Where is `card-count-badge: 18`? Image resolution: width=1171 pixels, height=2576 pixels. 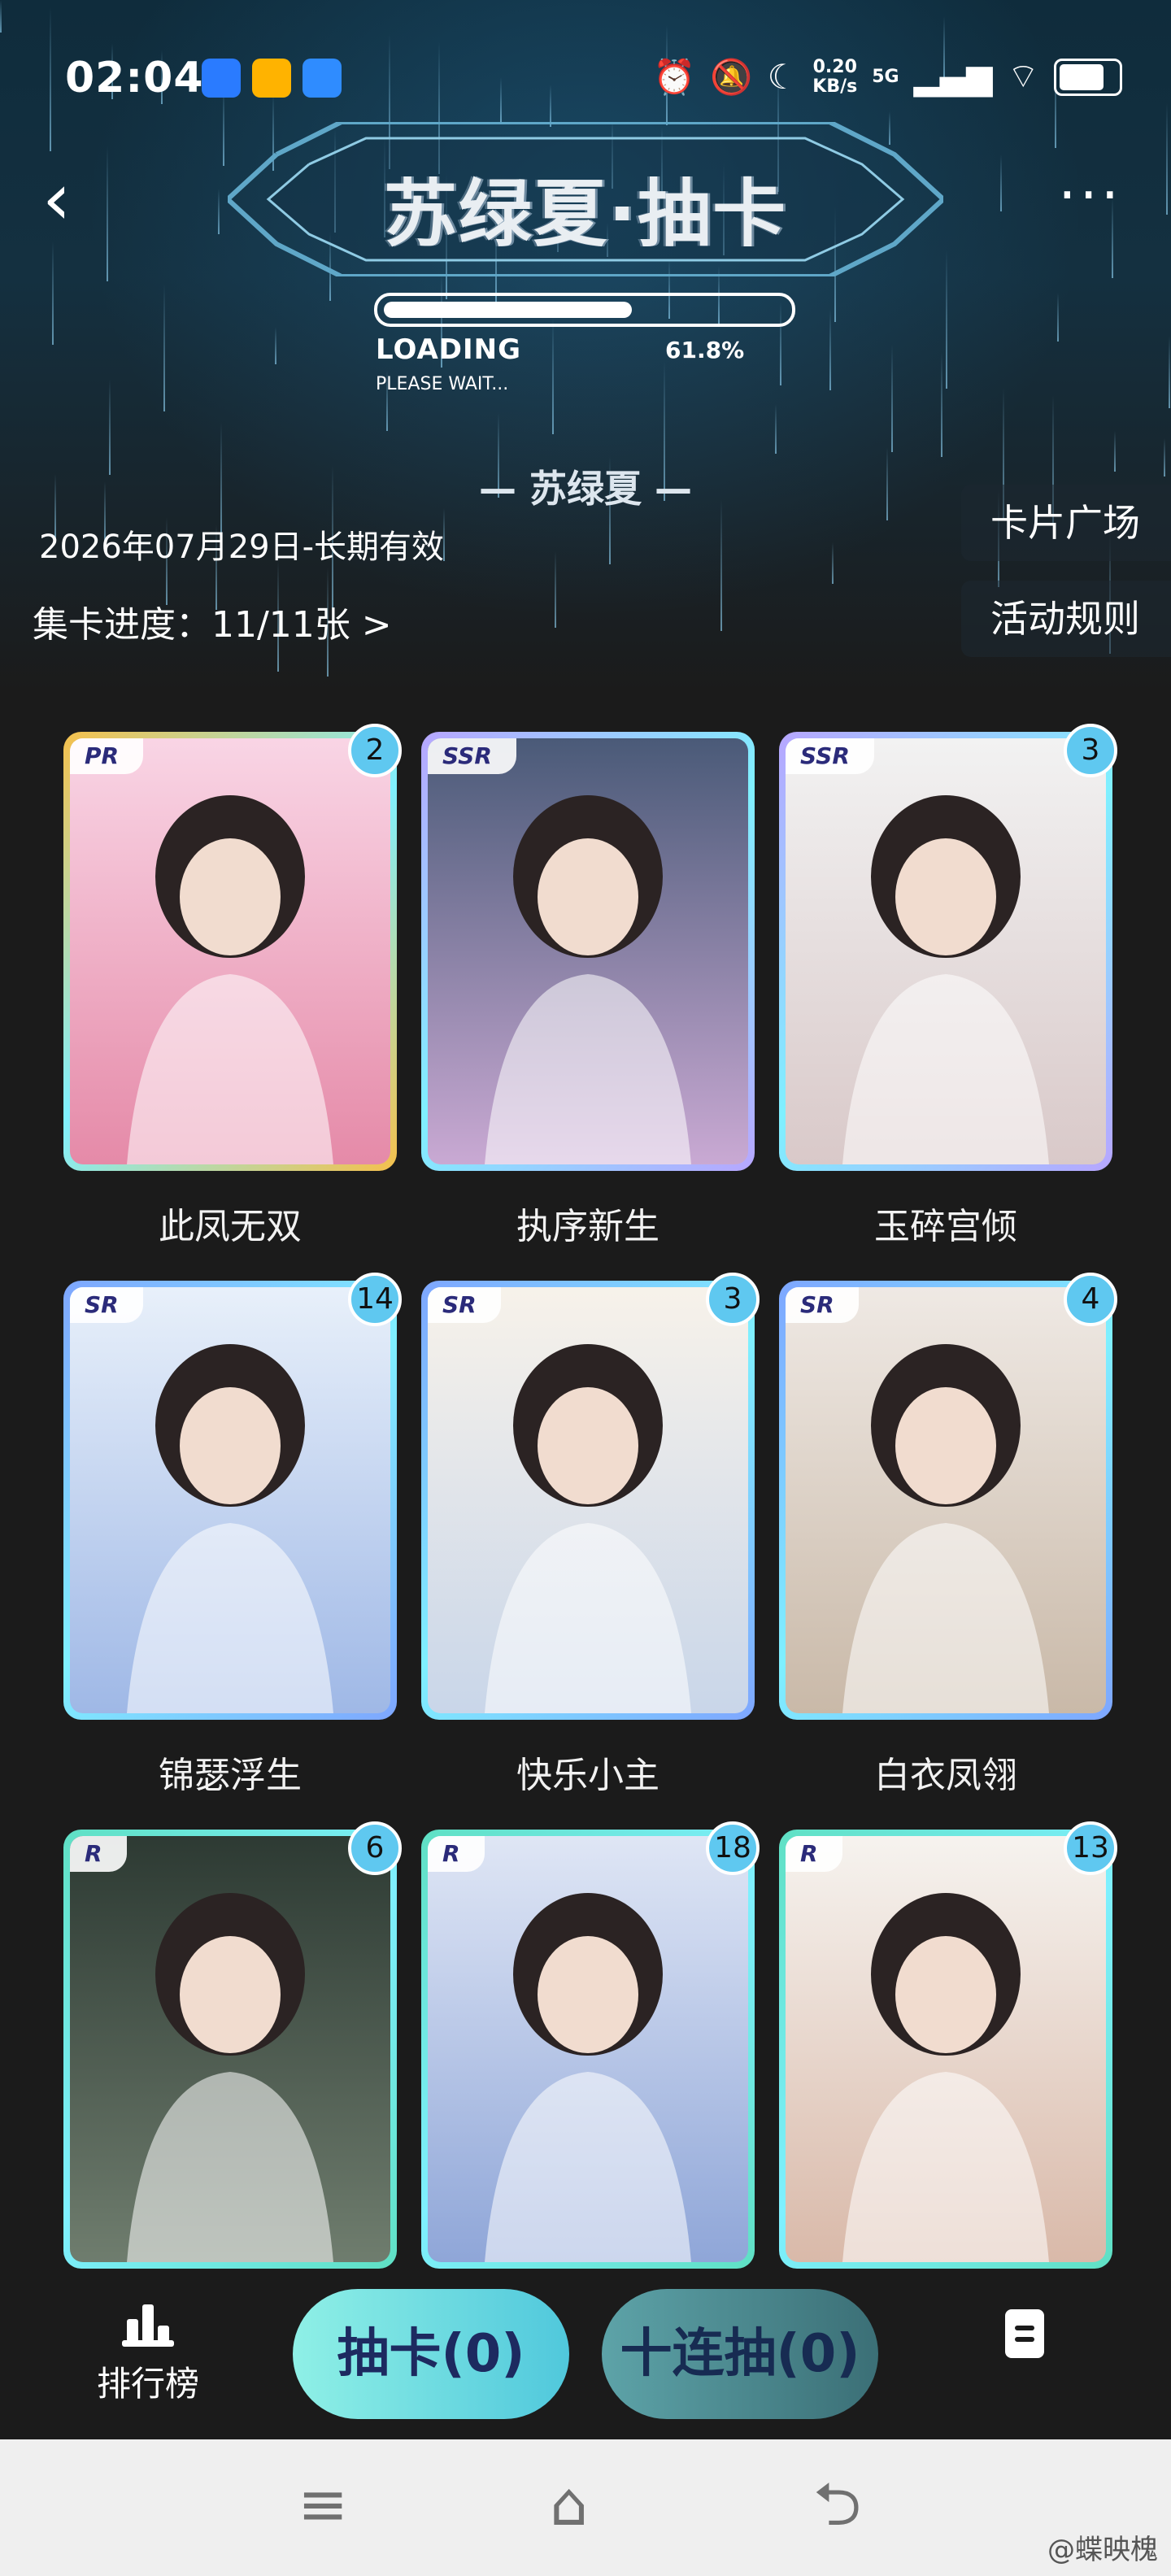
card-count-badge: 18 is located at coordinates (733, 1848).